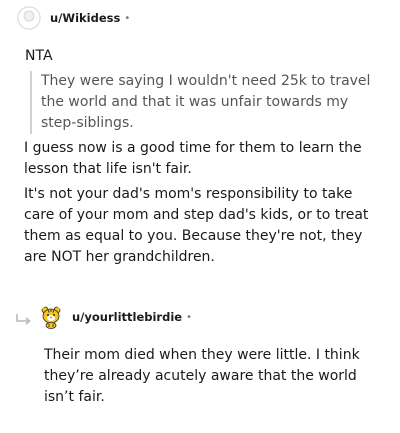 The width and height of the screenshot is (400, 433). I want to click on default-avatar-icon, so click(29, 18).